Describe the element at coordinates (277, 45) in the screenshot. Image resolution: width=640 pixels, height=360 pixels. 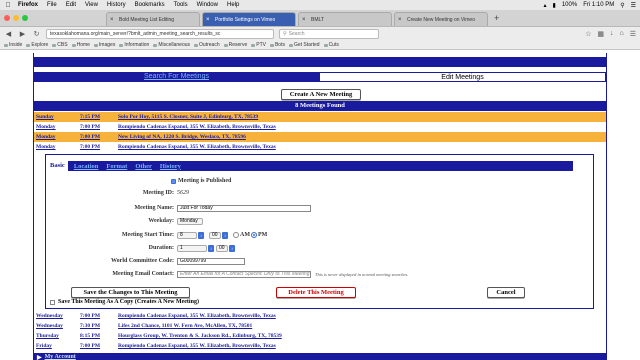
I see `bookmark-item: Bots` at that location.